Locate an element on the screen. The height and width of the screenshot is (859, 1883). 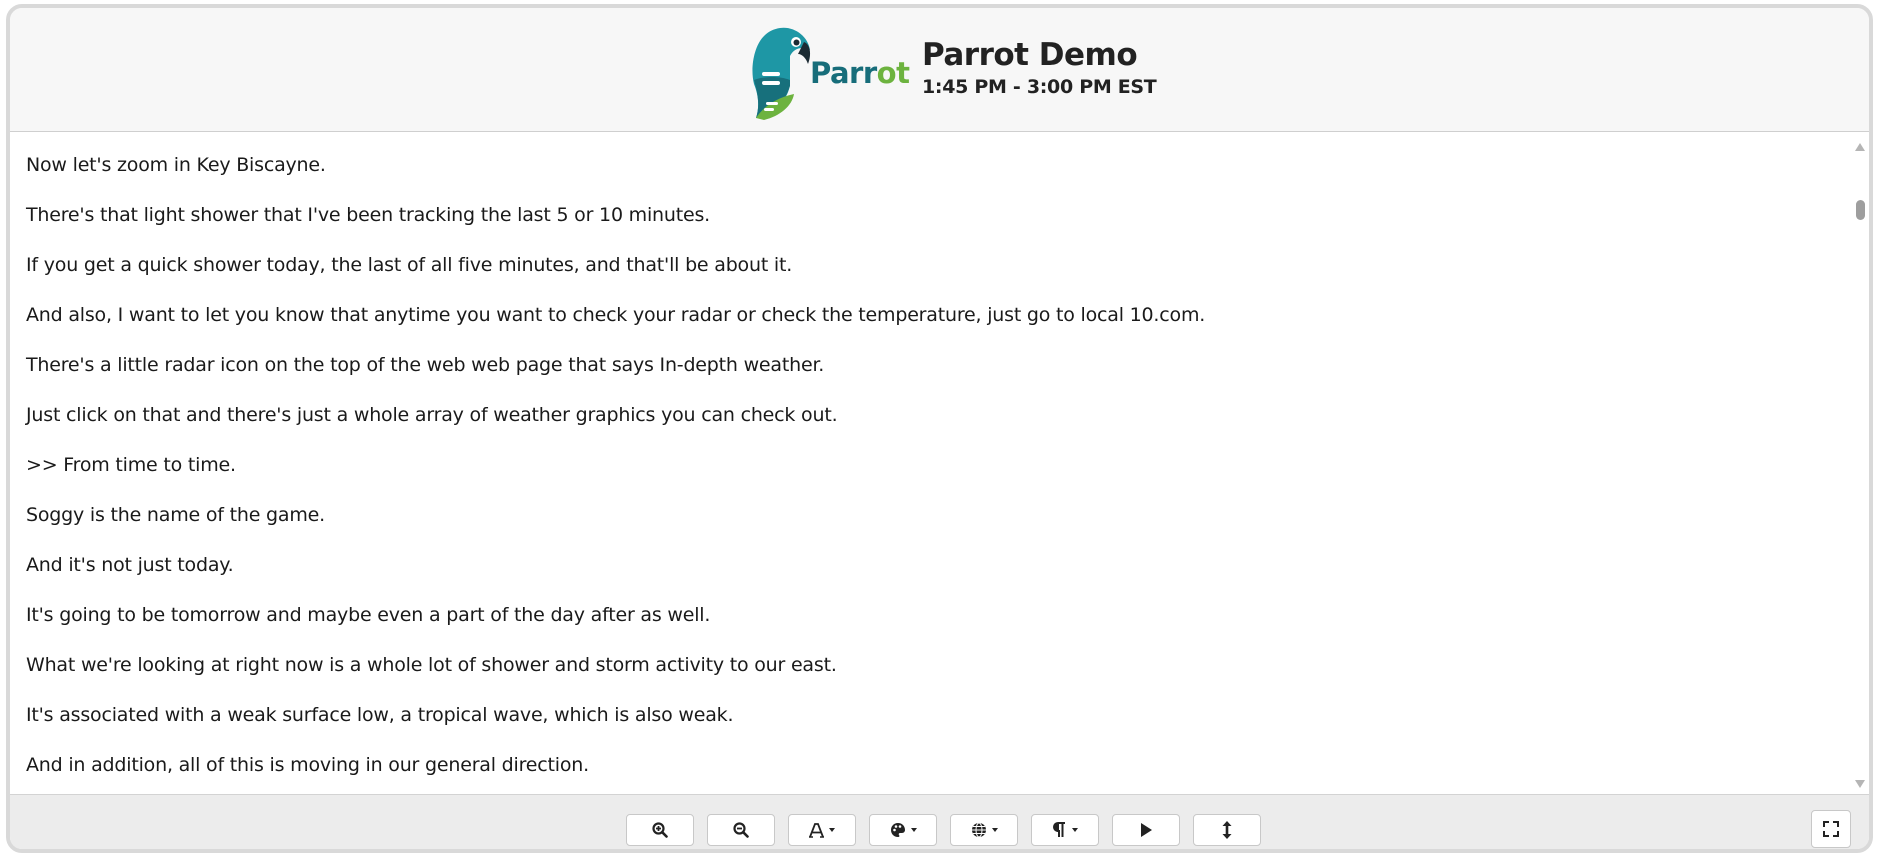
zoom-out-icon is located at coordinates (741, 830).